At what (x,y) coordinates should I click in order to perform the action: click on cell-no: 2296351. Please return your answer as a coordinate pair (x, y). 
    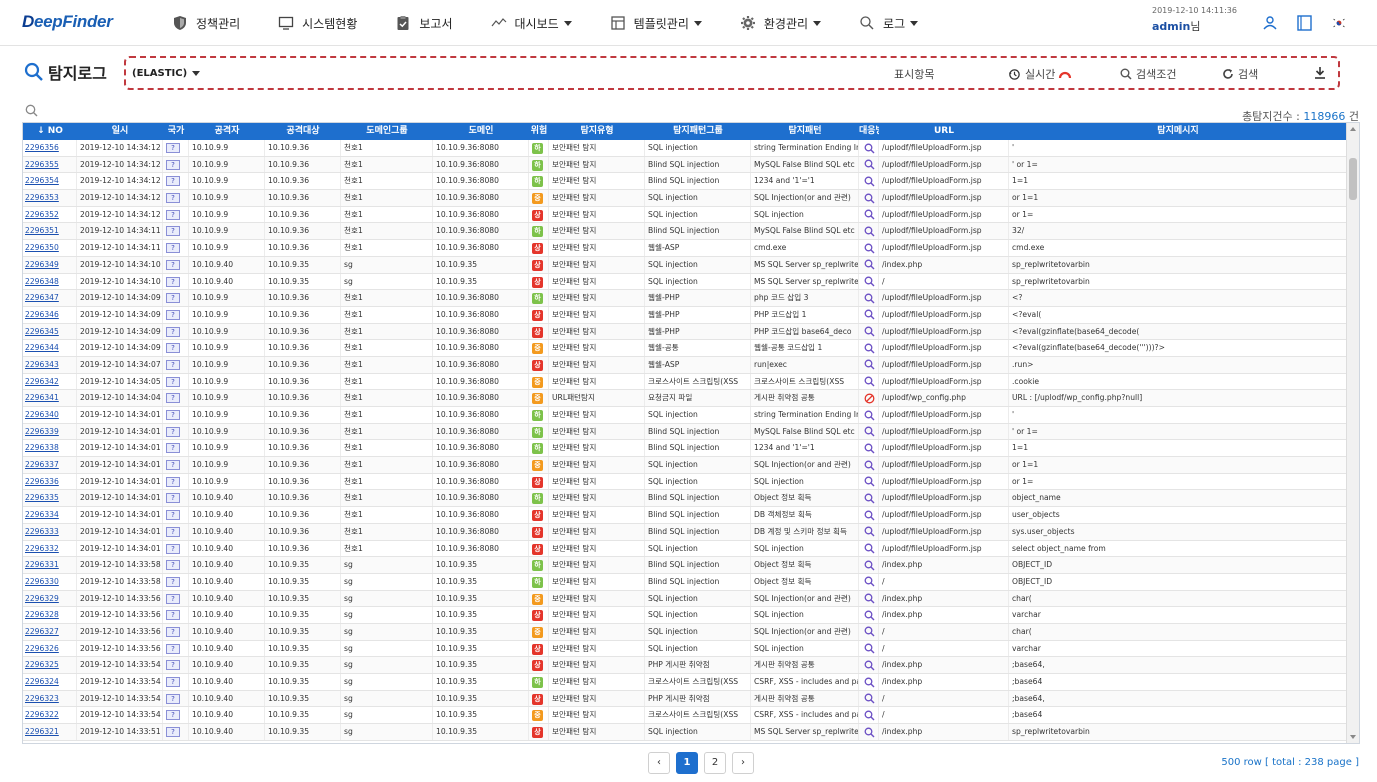
    Looking at the image, I should click on (50, 231).